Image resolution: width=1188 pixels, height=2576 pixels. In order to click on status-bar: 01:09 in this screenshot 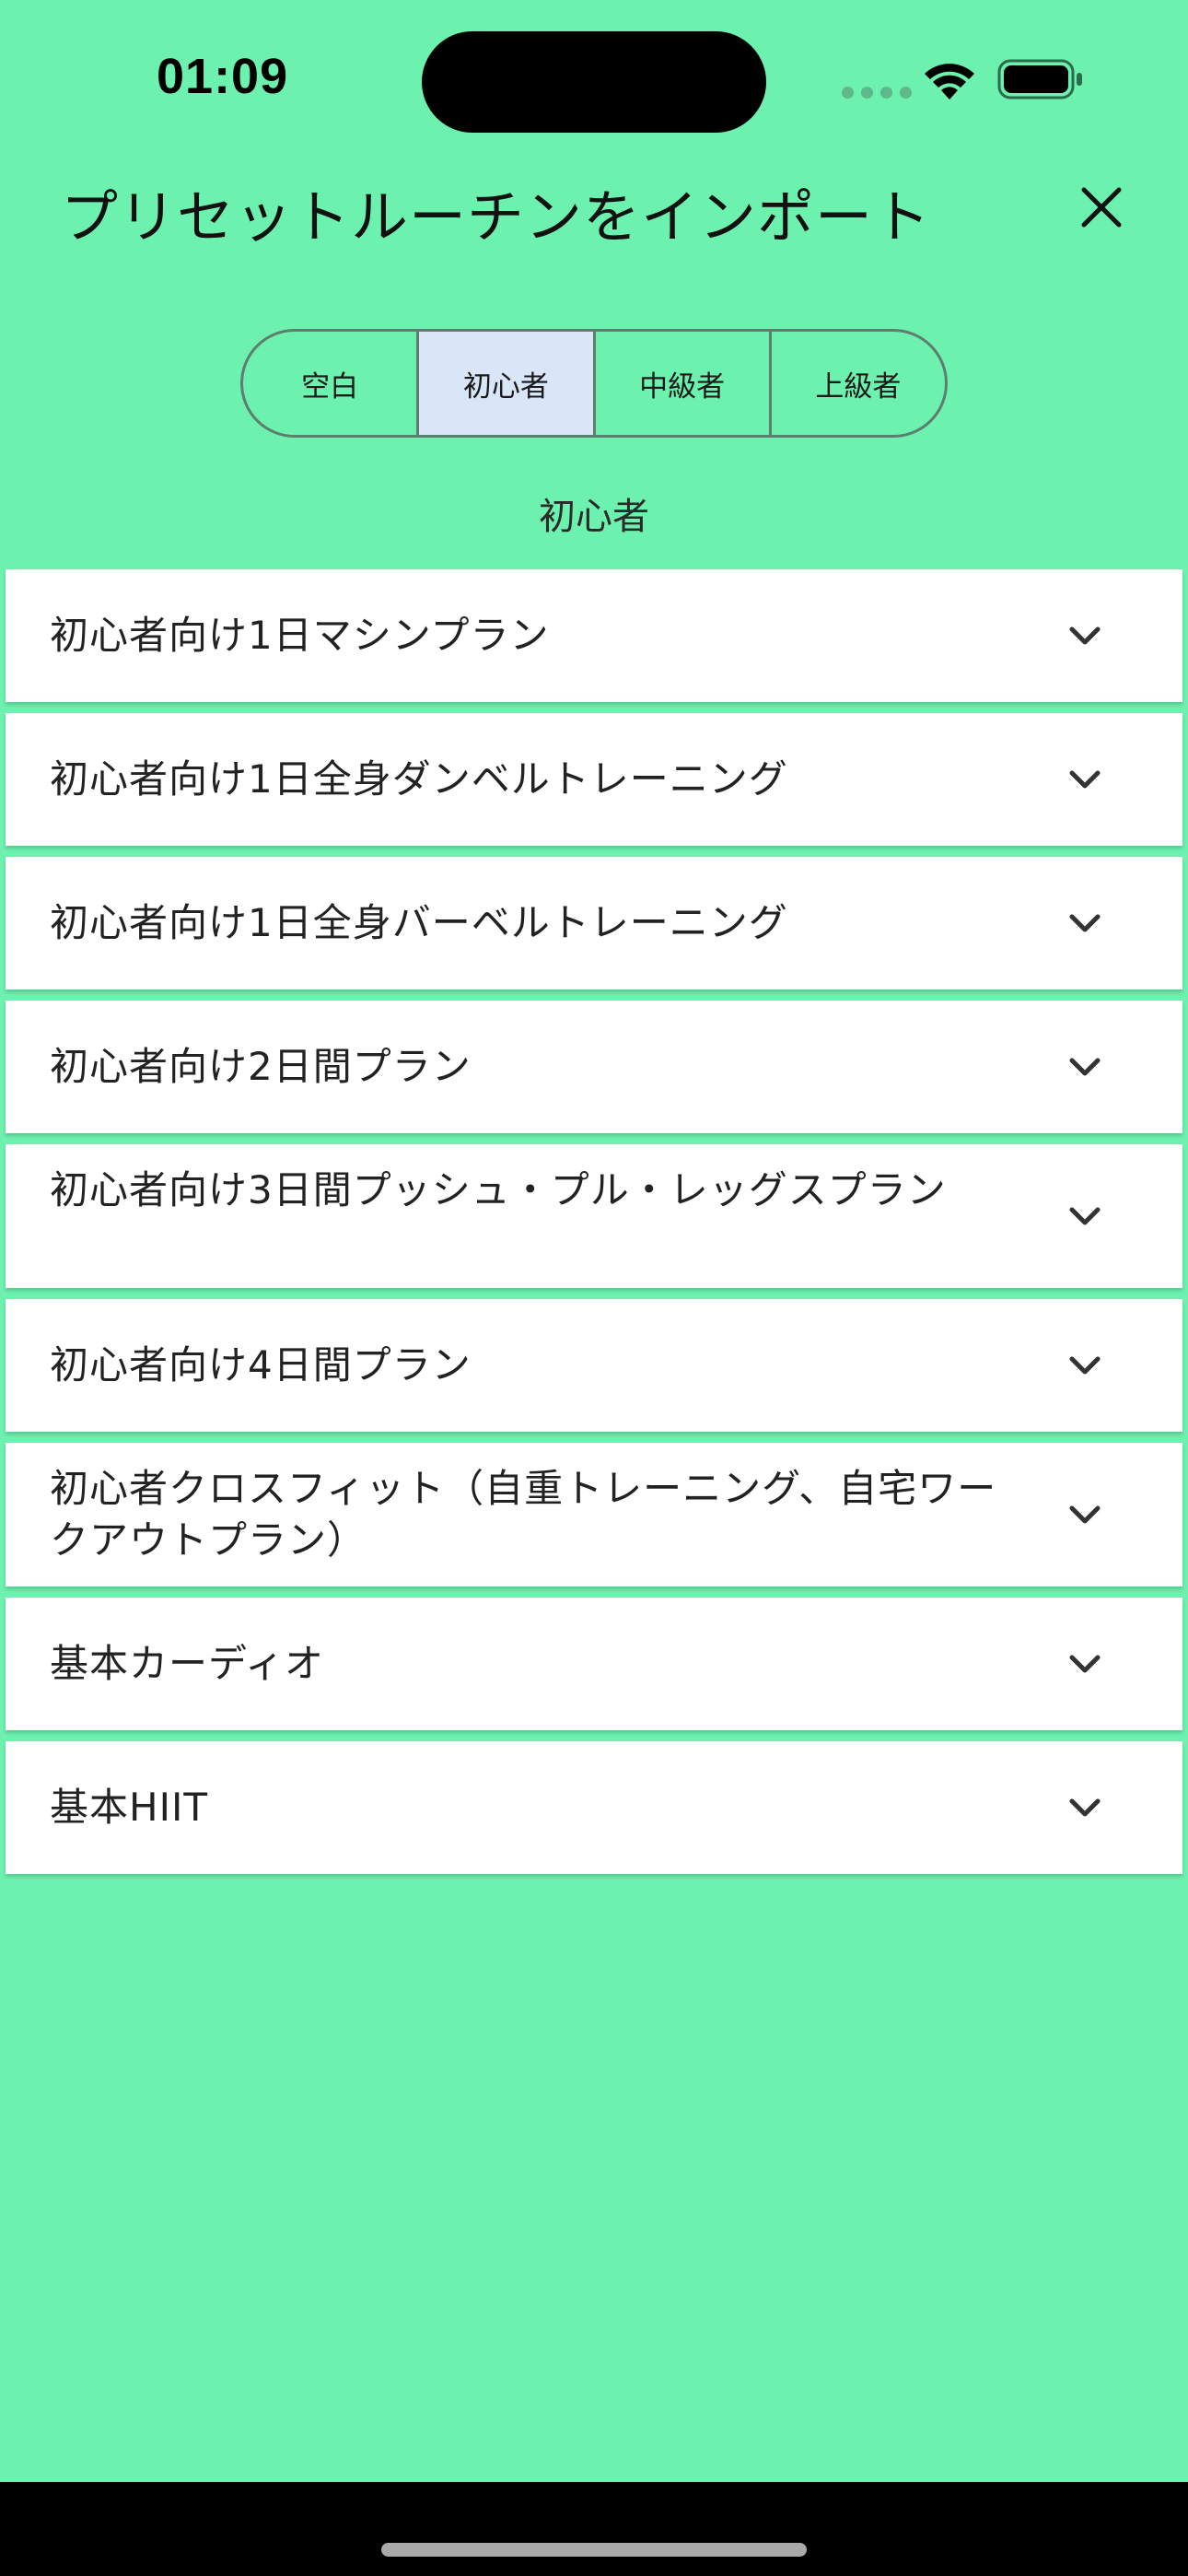, I will do `click(594, 80)`.